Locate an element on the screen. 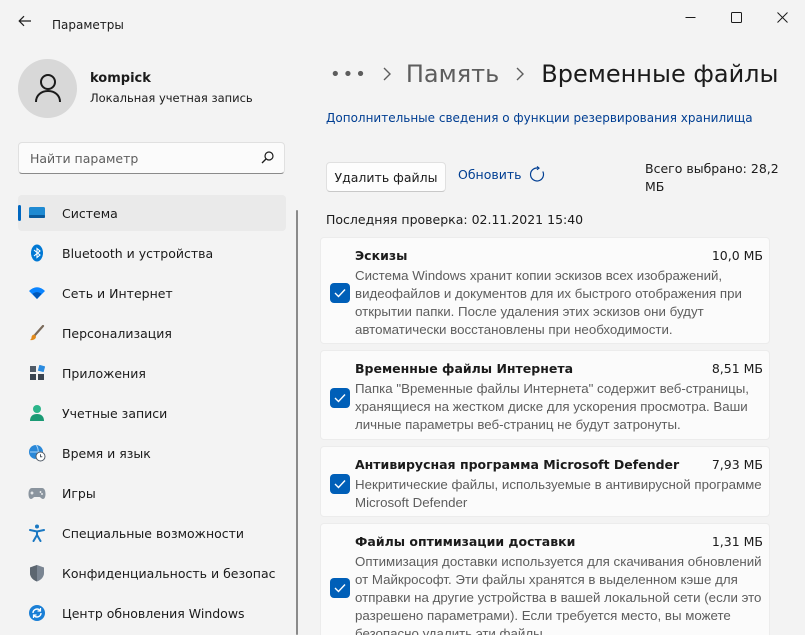  shield-icon is located at coordinates (37, 573).